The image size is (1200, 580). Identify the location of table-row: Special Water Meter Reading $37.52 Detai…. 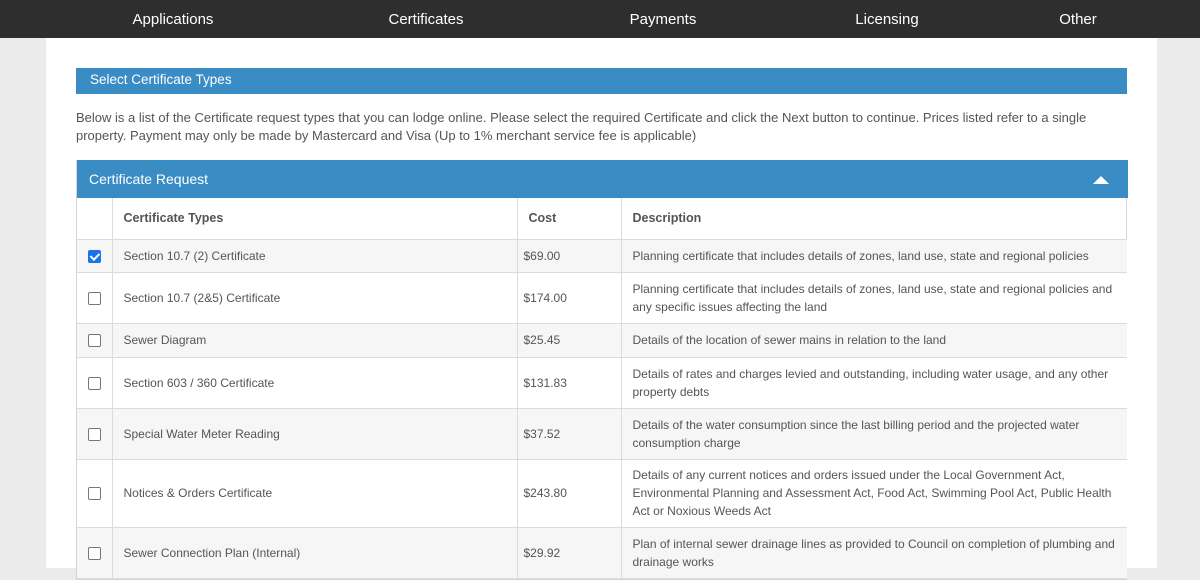
(602, 433).